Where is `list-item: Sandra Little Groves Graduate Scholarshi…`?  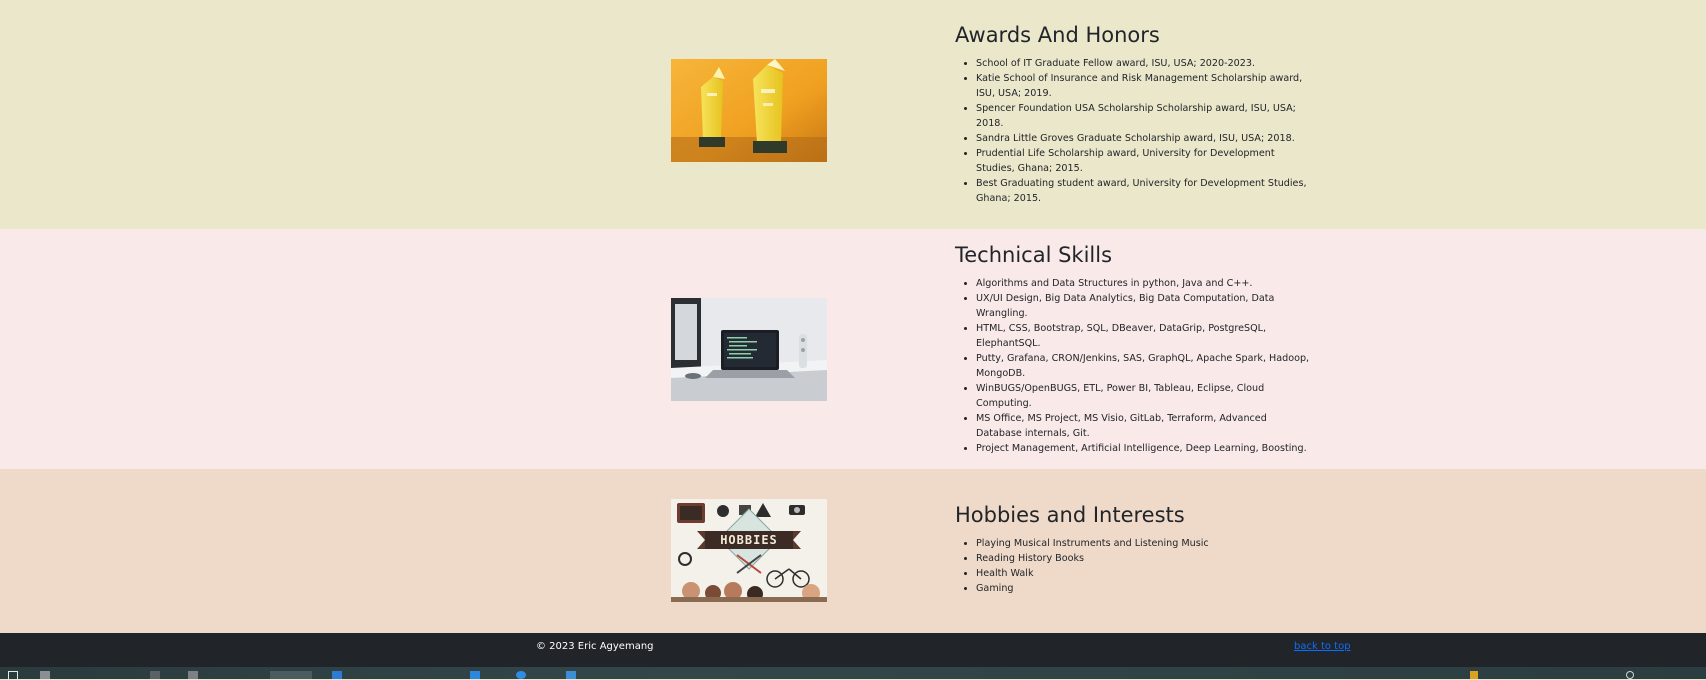
list-item: Sandra Little Groves Graduate Scholarshi… is located at coordinates (1145, 138).